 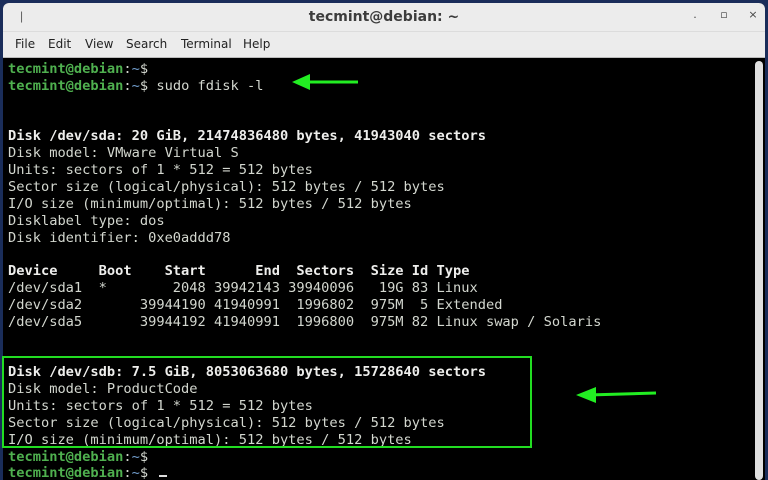 I want to click on menu-edit: Edit, so click(x=59, y=44).